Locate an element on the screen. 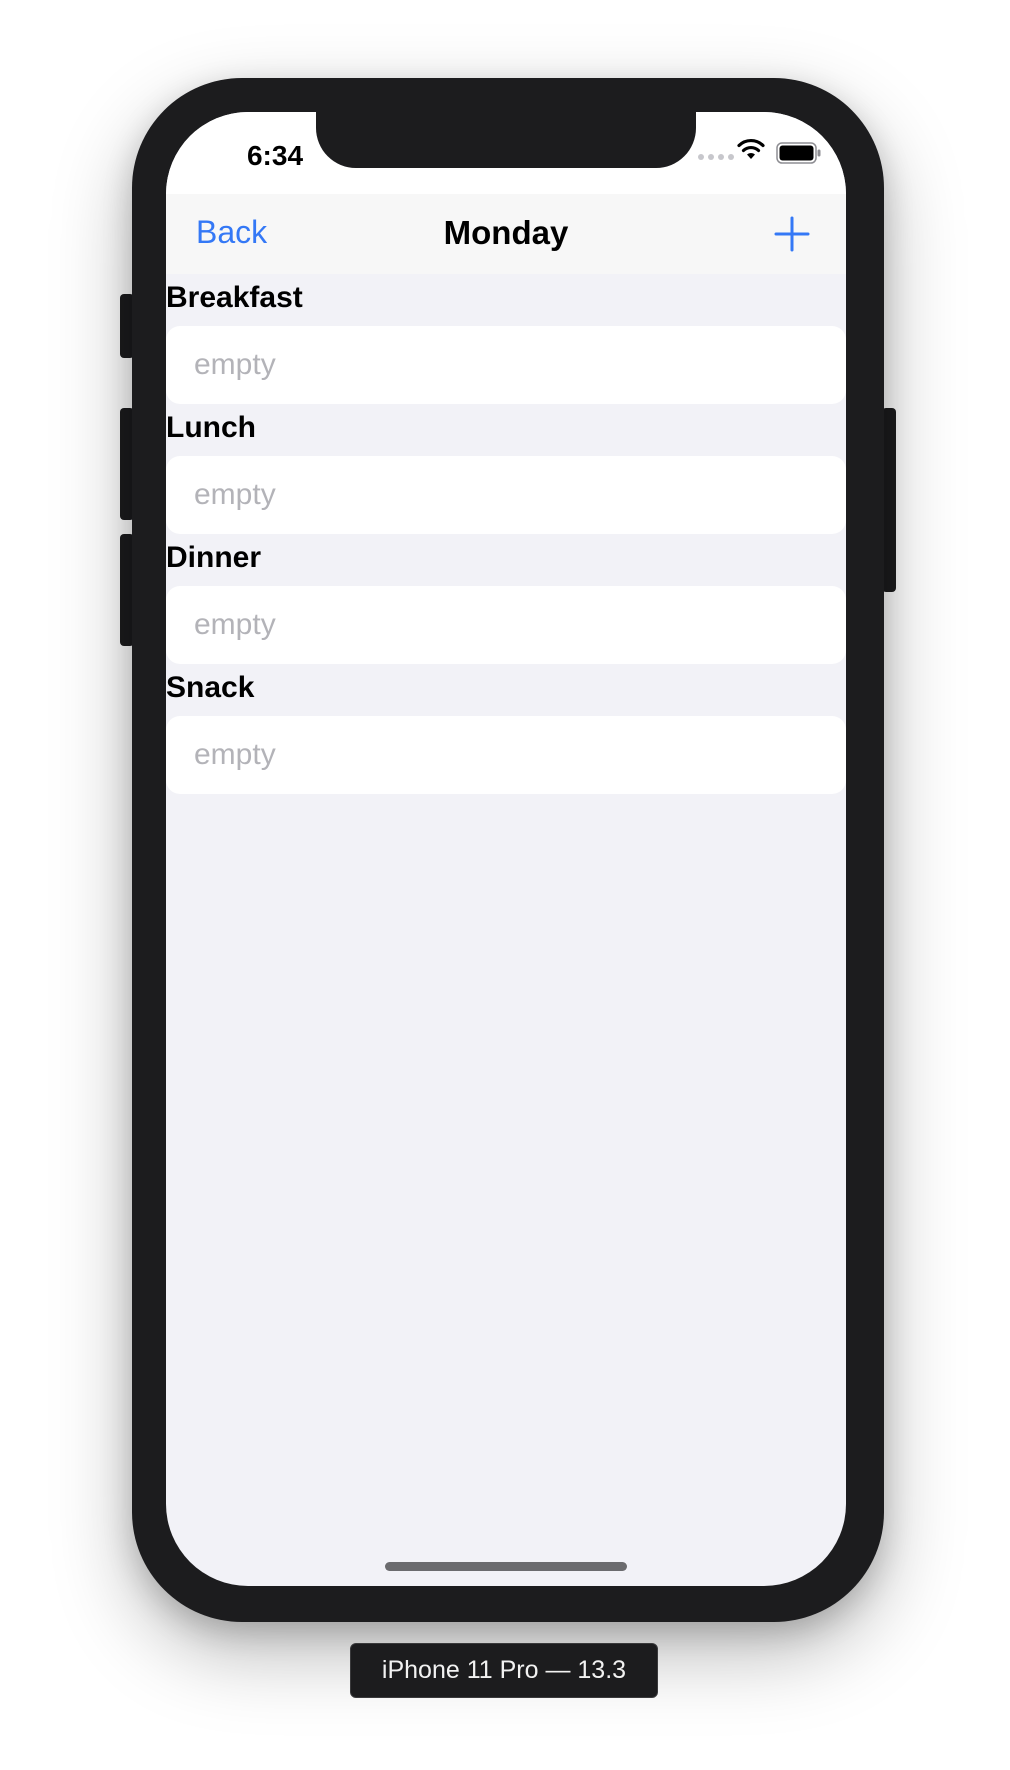  navigation-bar: Back Monday is located at coordinates (506, 234).